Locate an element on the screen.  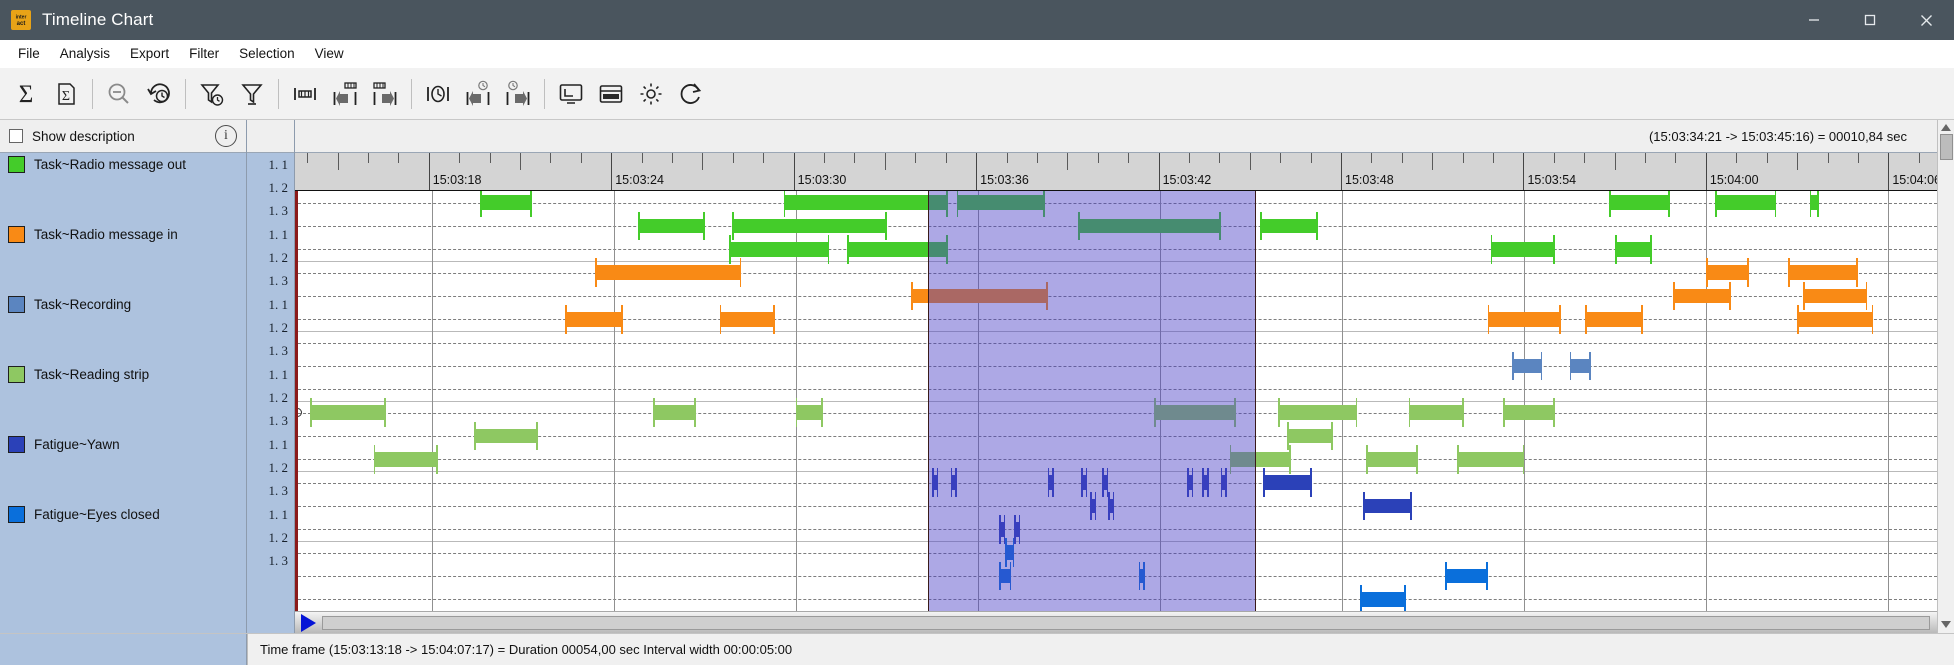
menu-filter: Filter is located at coordinates (204, 53).